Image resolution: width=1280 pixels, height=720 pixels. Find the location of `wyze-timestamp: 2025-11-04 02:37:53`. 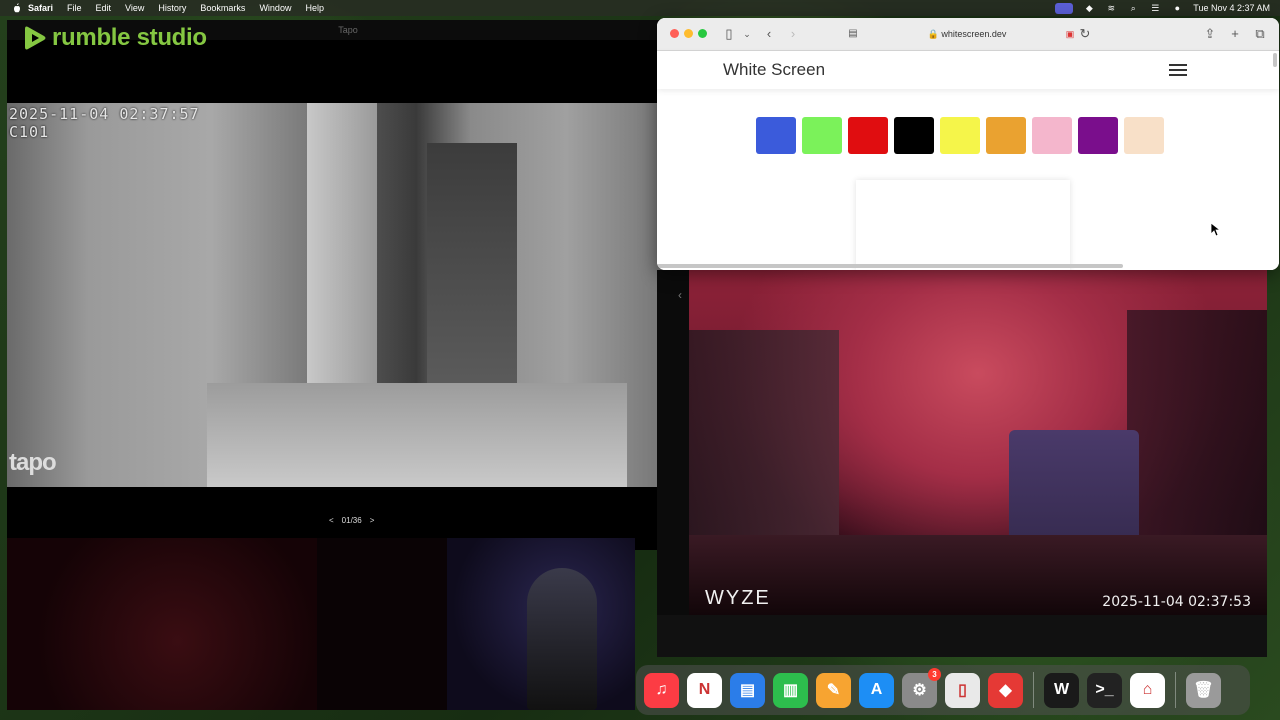

wyze-timestamp: 2025-11-04 02:37:53 is located at coordinates (1176, 602).